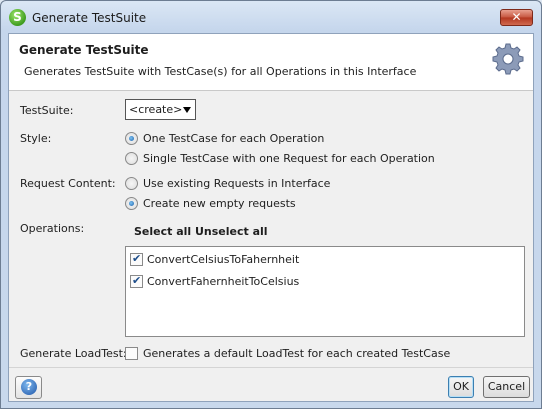 The image size is (542, 409). Describe the element at coordinates (131, 138) in the screenshot. I see `style-option-one-testcase-radio` at that location.